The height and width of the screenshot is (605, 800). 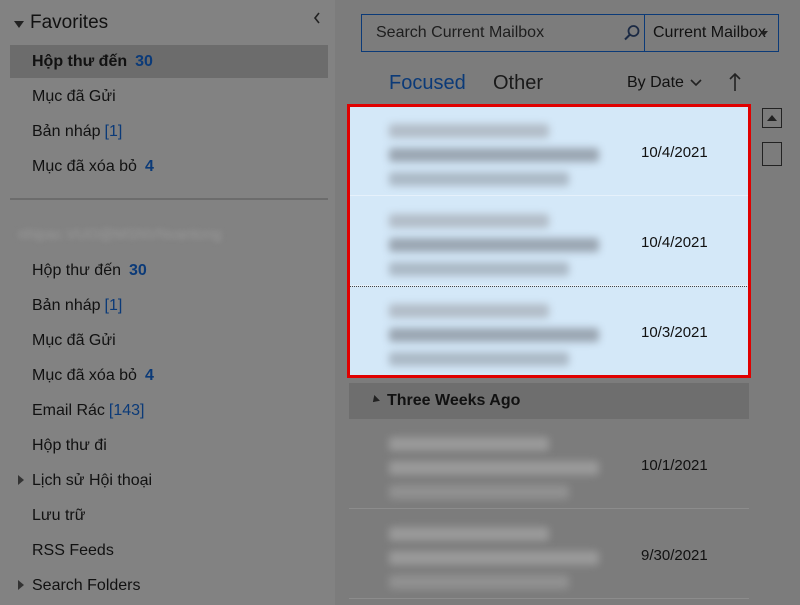 I want to click on folder-label: Email Rác, so click(x=68, y=410).